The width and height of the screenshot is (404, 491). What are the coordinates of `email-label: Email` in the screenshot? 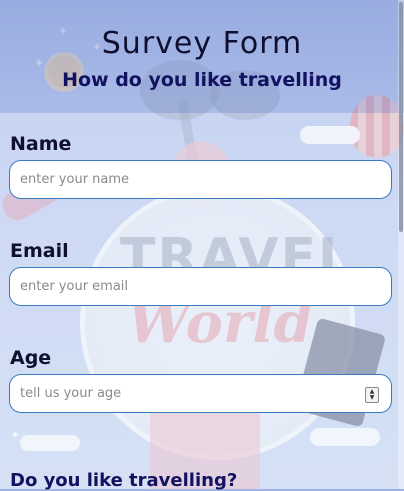 It's located at (39, 251).